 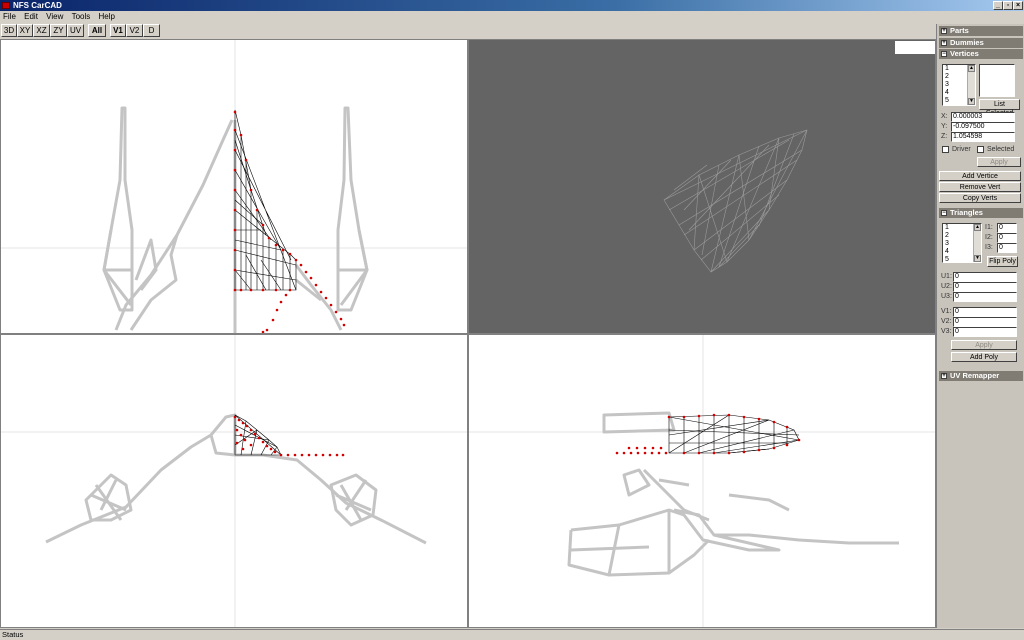 I want to click on i1-label: I1:, so click(x=989, y=227).